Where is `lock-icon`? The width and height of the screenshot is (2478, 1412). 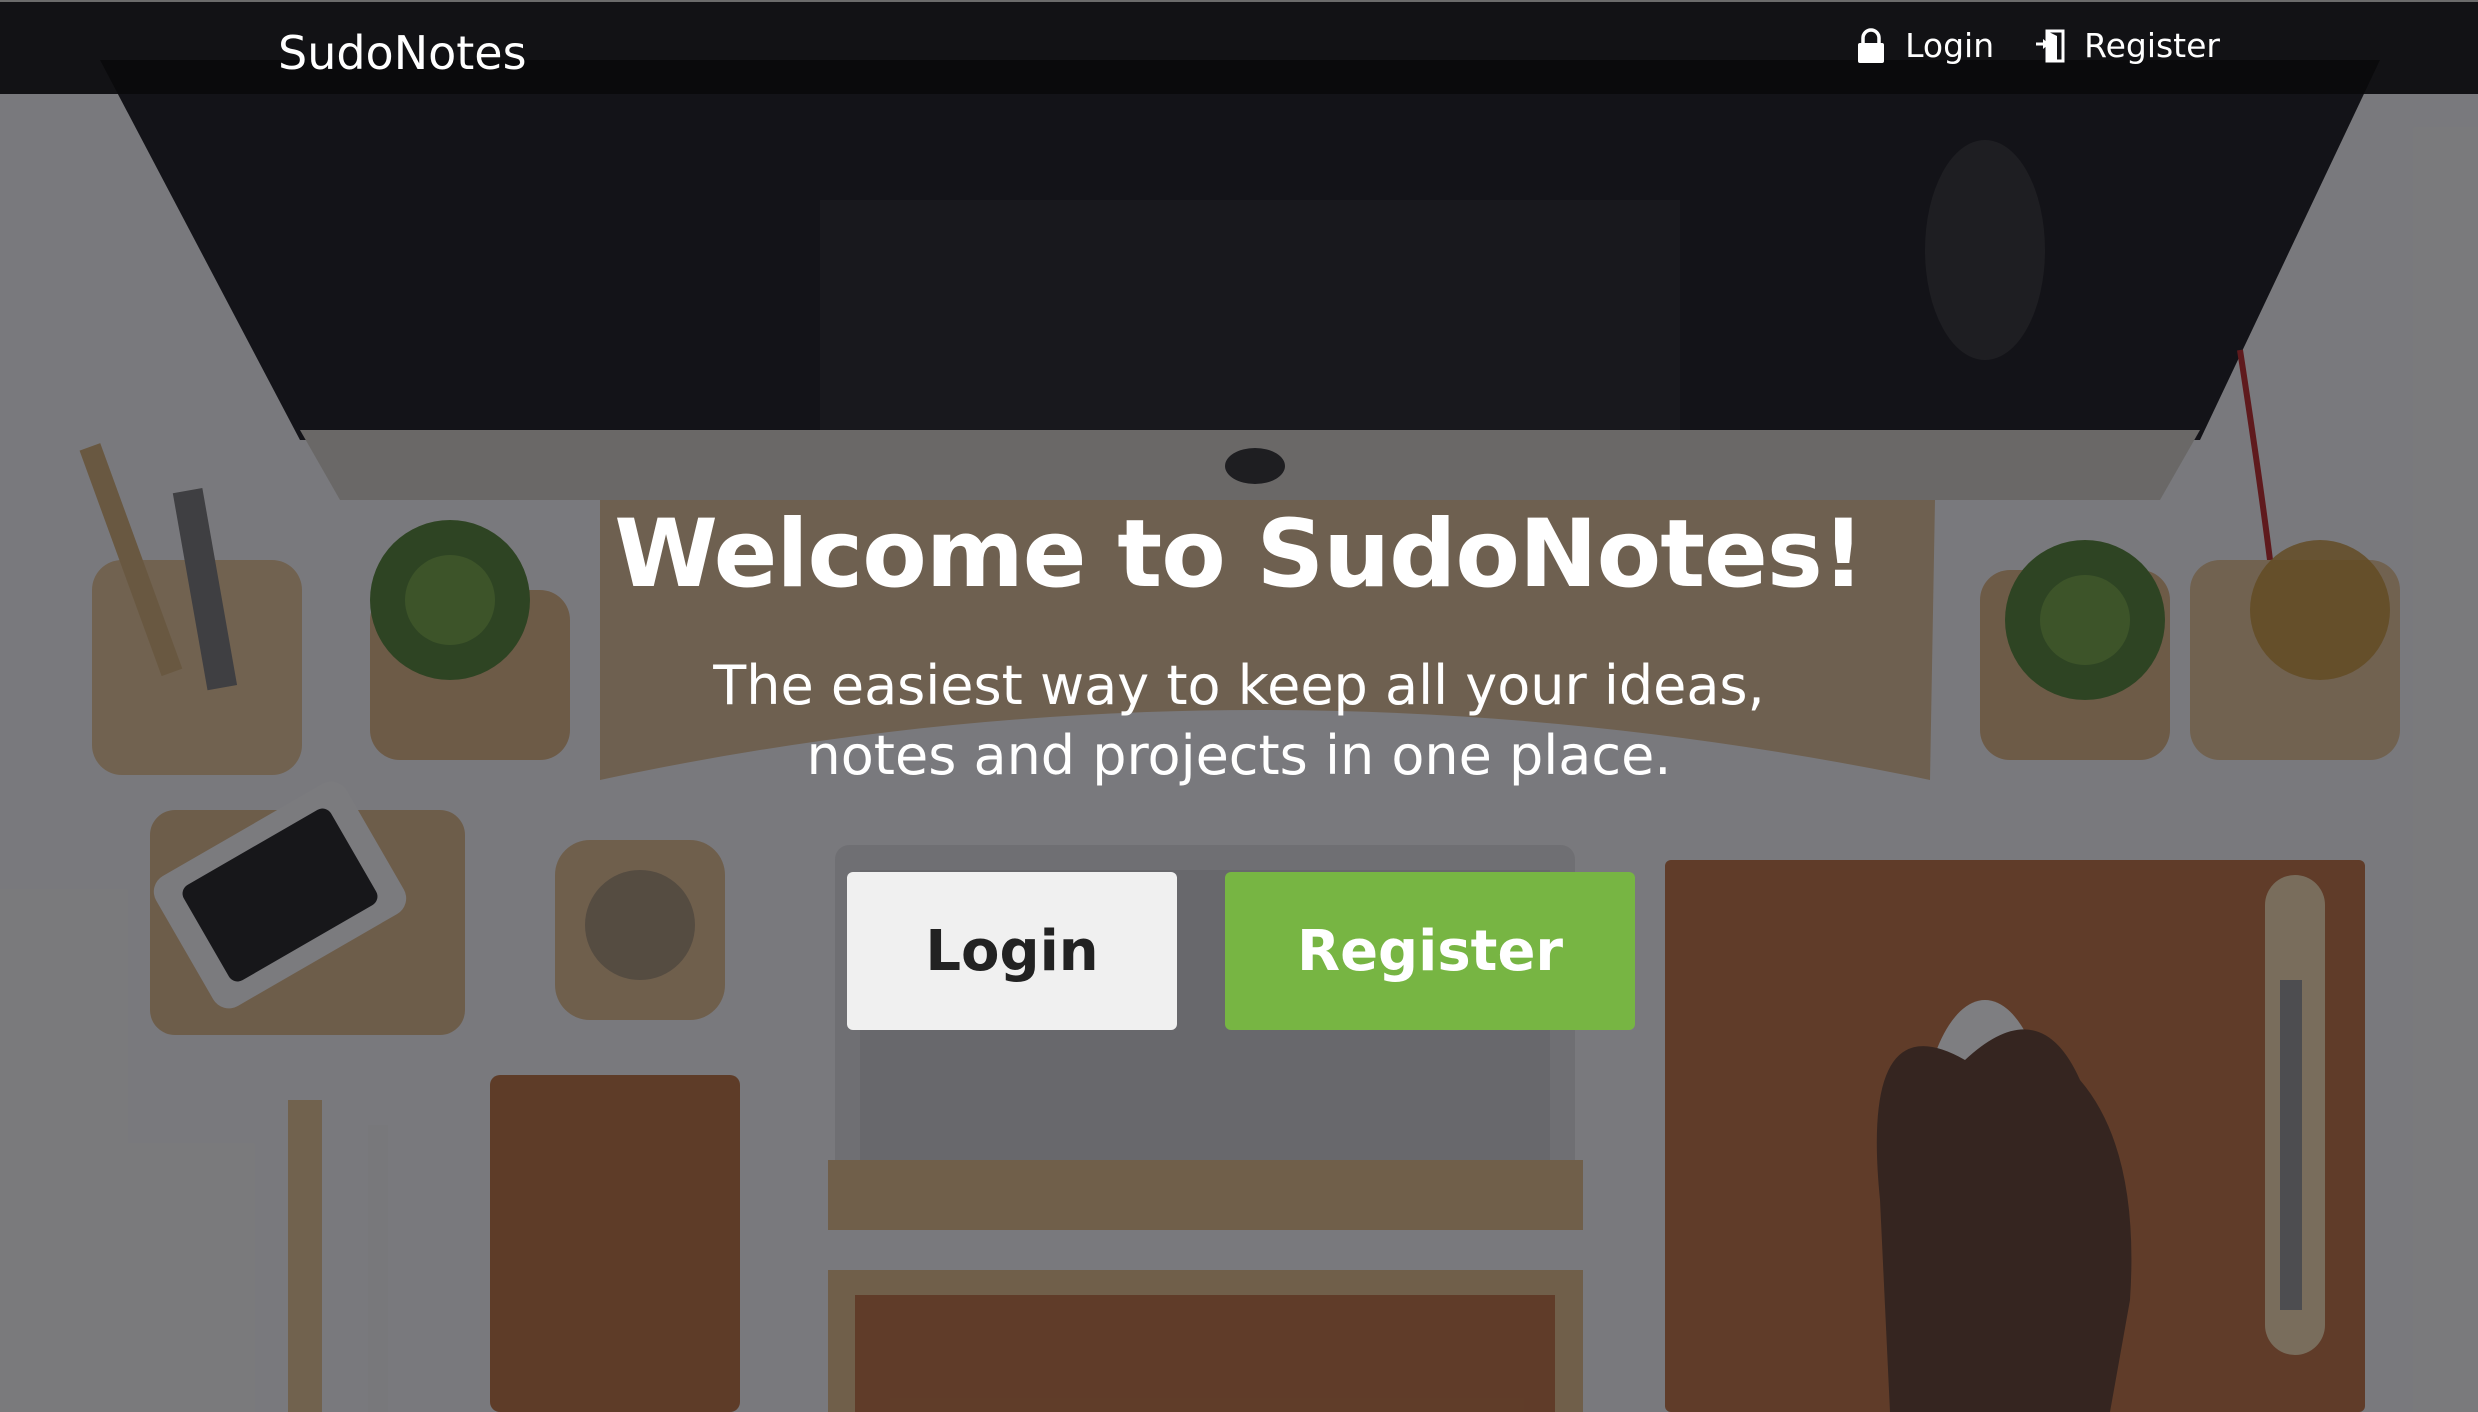
lock-icon is located at coordinates (1871, 45).